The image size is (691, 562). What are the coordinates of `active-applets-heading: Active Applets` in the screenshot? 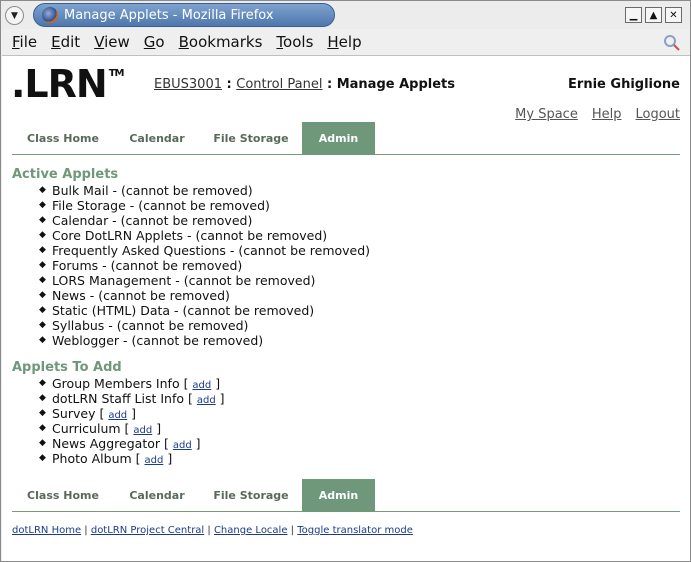 It's located at (65, 174).